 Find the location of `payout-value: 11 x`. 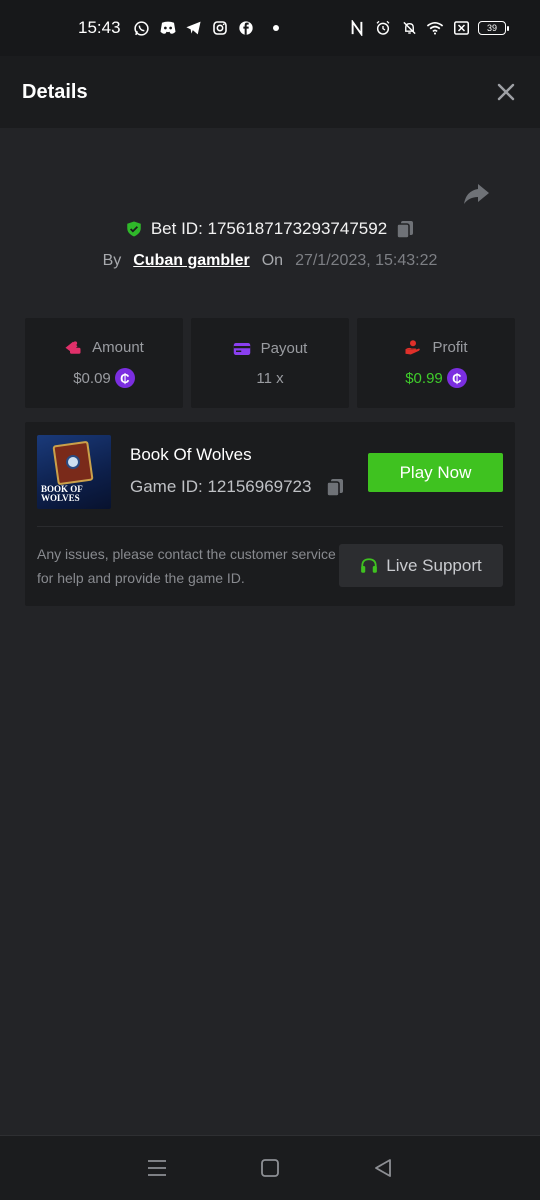

payout-value: 11 x is located at coordinates (270, 378).